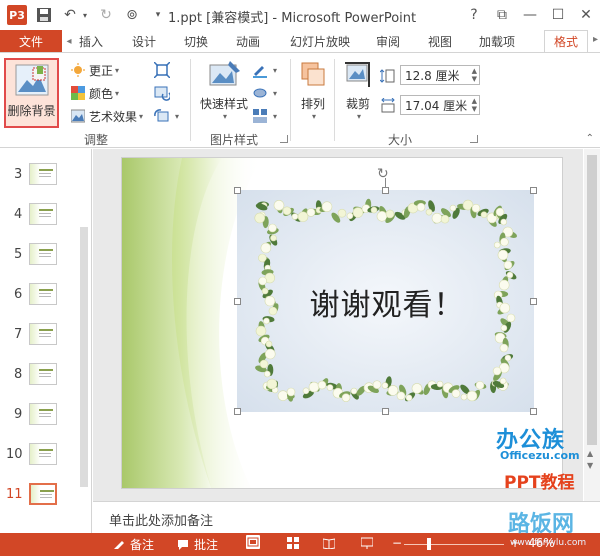 Image resolution: width=600 pixels, height=556 pixels. What do you see at coordinates (85, 15) in the screenshot?
I see `undo-dropdown-icon: ▾` at bounding box center [85, 15].